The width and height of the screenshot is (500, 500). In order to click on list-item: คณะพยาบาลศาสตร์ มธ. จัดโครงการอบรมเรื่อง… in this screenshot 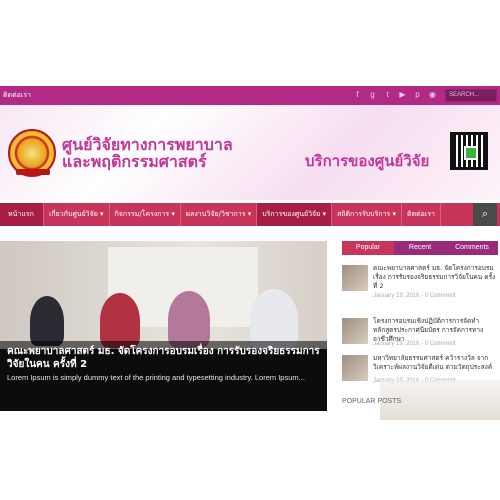, I will do `click(420, 288)`.